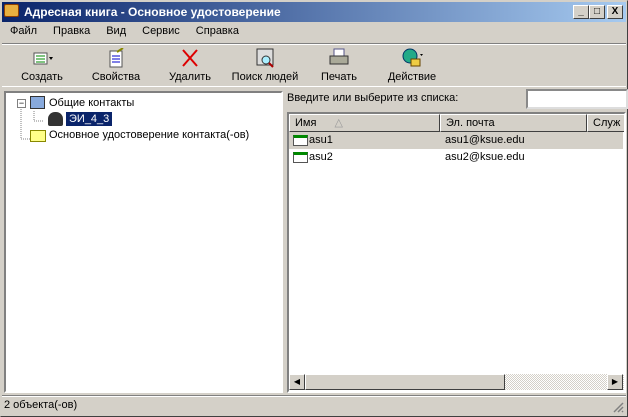 The width and height of the screenshot is (628, 417). I want to click on new-contact-icon, so click(43, 58).